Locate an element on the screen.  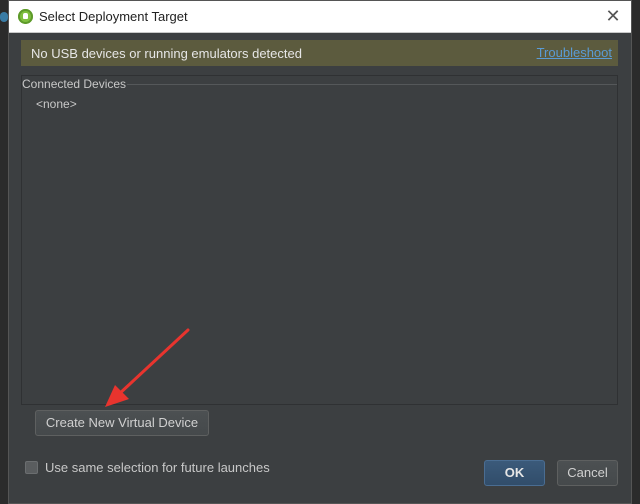
connected-devices-label: Connected Devices is located at coordinates (77, 84).